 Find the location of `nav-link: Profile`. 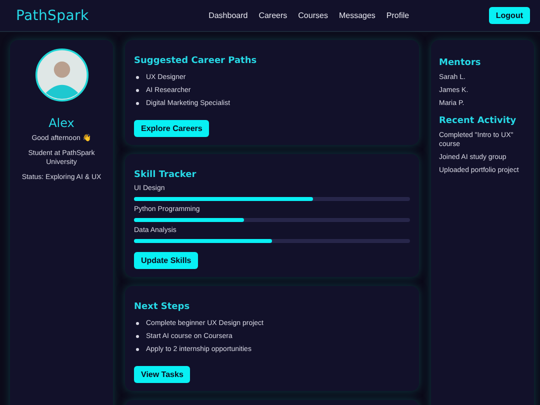

nav-link: Profile is located at coordinates (398, 15).